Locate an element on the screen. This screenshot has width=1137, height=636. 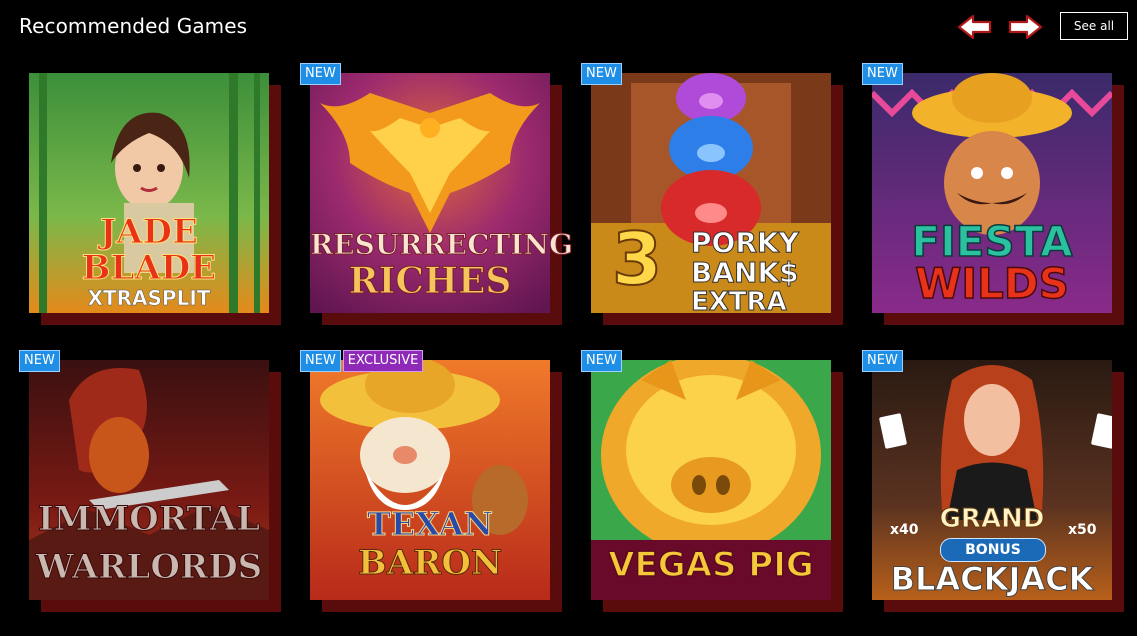
game-title: PORKY is located at coordinates (745, 242).